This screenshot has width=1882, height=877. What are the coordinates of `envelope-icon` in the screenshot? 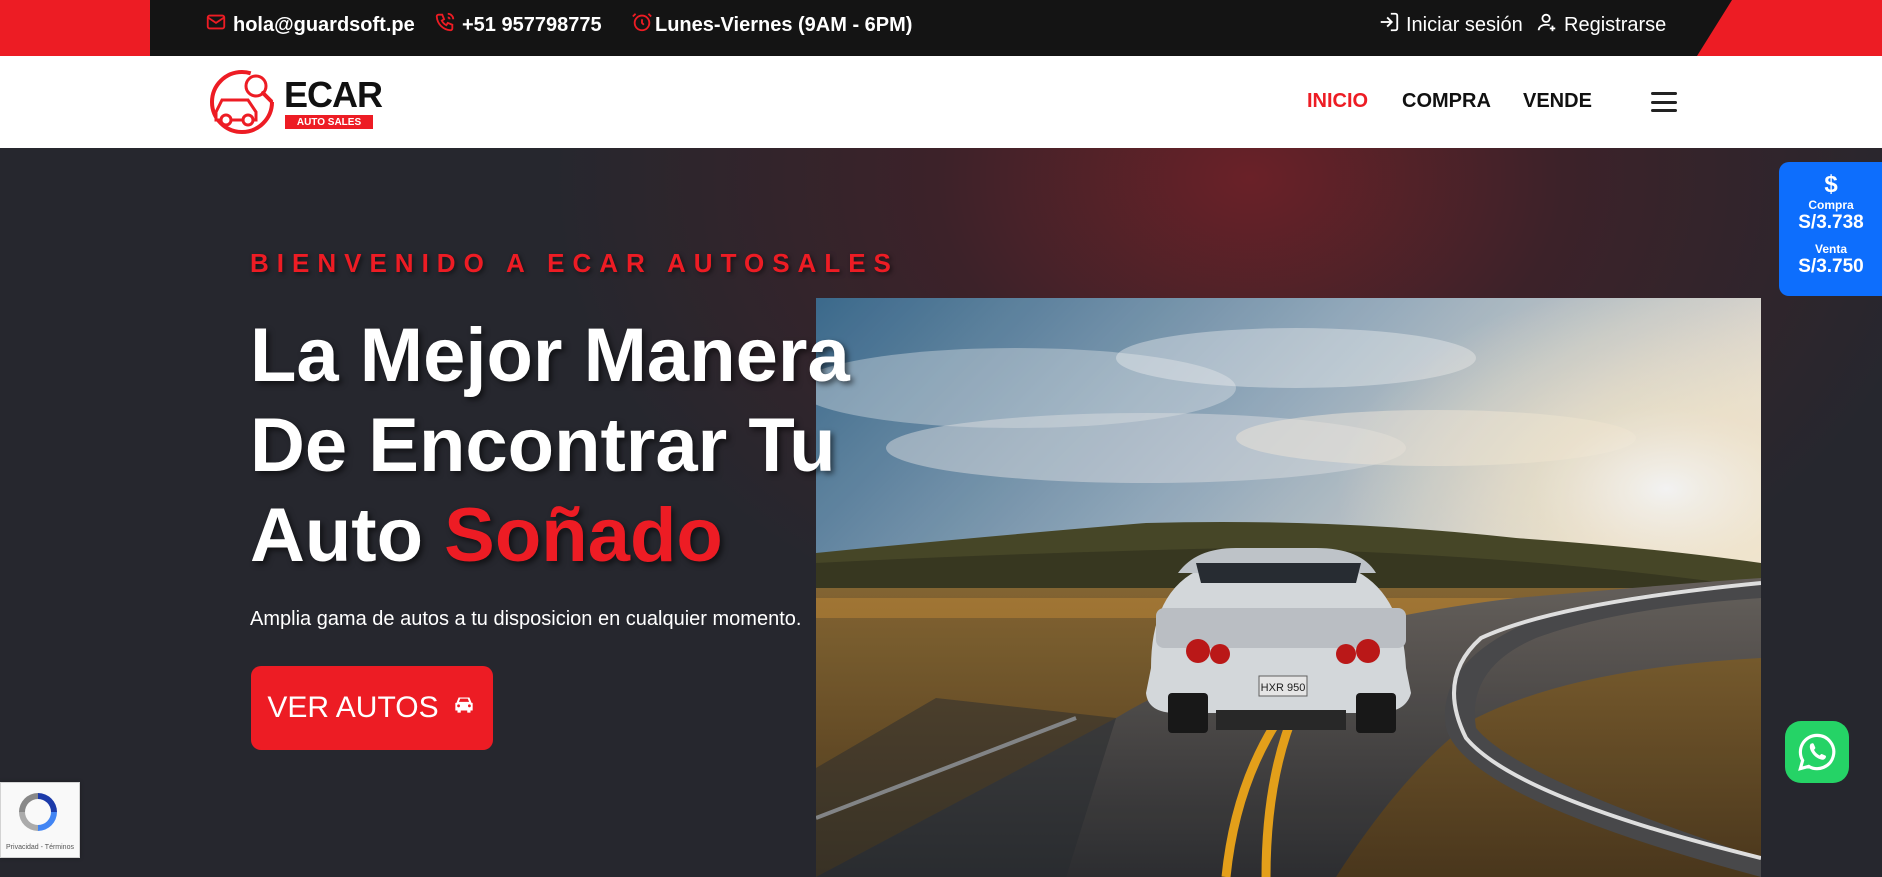 It's located at (216, 25).